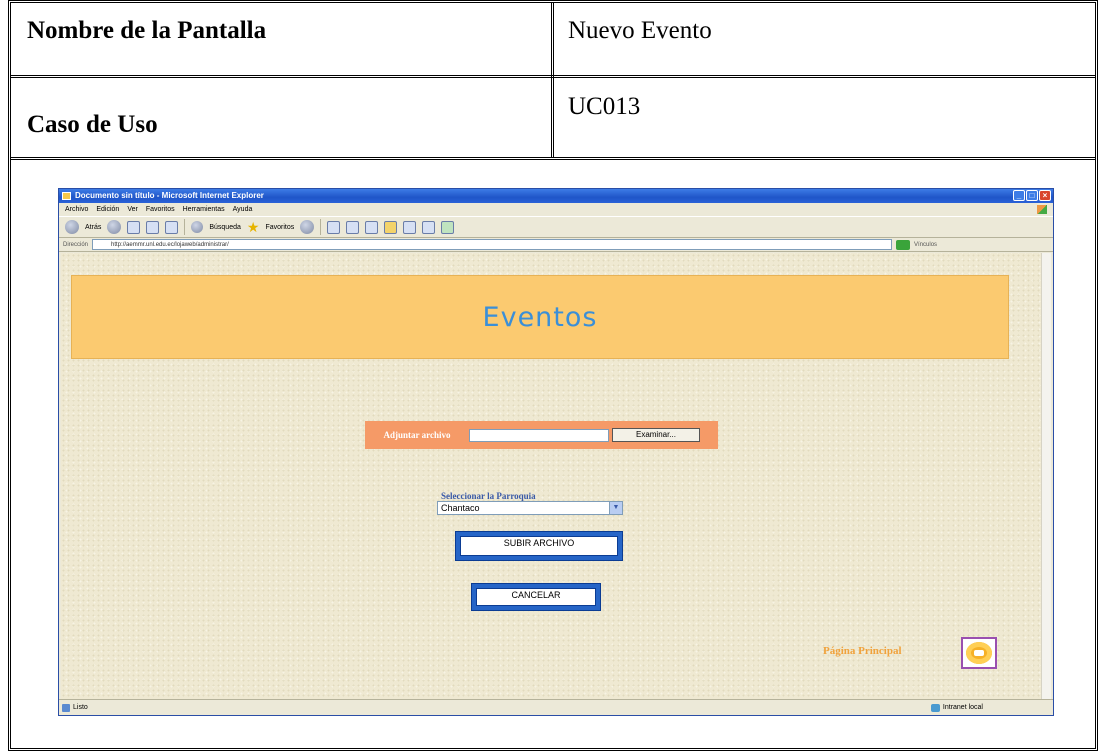 Image resolution: width=1098 pixels, height=751 pixels. What do you see at coordinates (92, 124) in the screenshot?
I see `use-case-label: Caso de Uso` at bounding box center [92, 124].